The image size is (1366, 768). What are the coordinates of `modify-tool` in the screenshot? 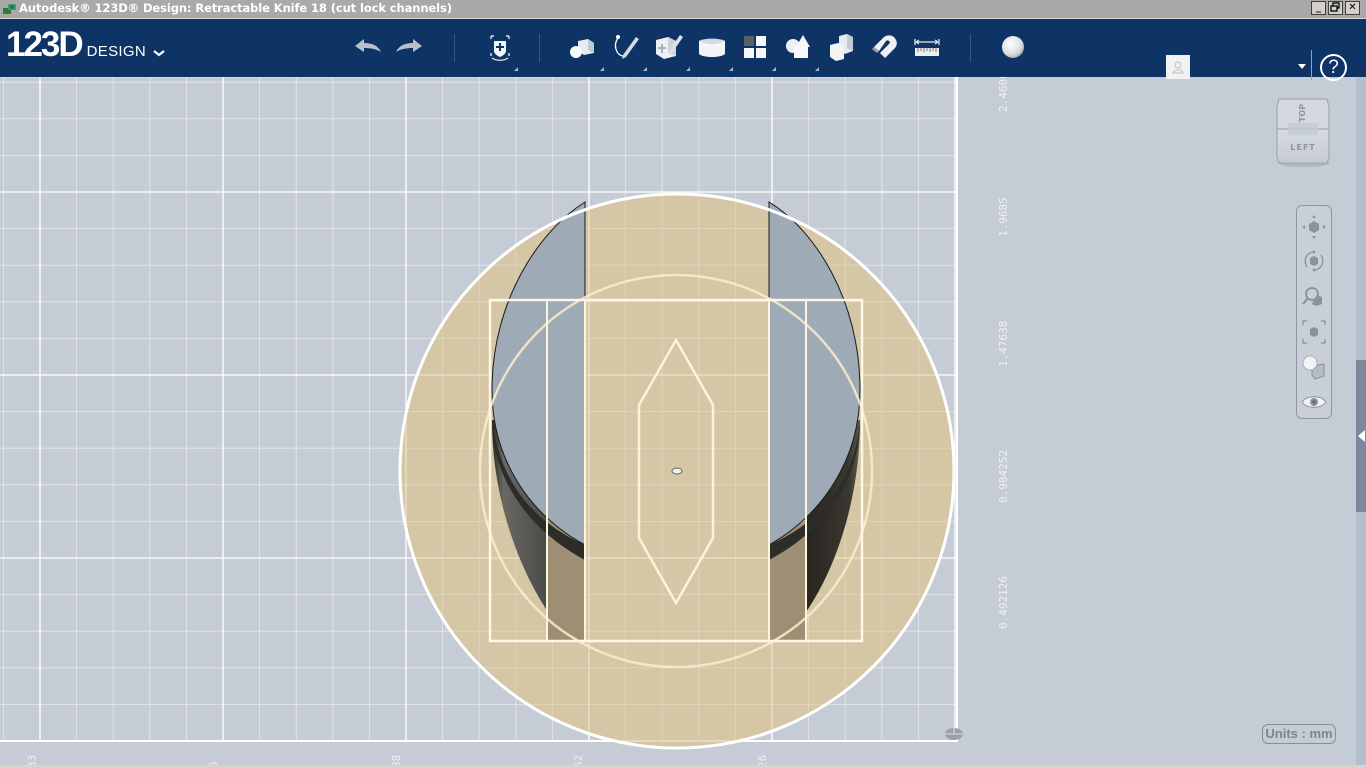 It's located at (712, 47).